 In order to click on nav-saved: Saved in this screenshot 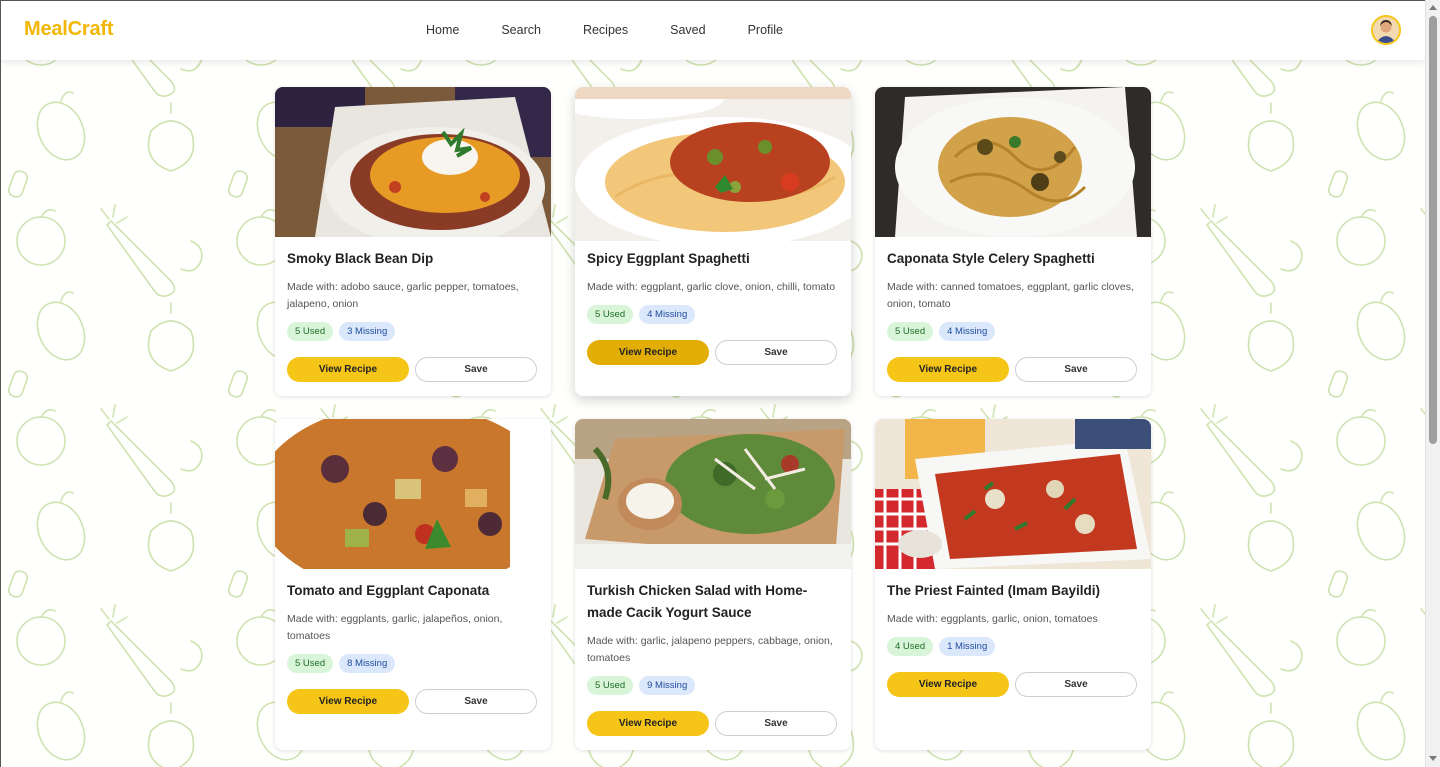, I will do `click(687, 30)`.